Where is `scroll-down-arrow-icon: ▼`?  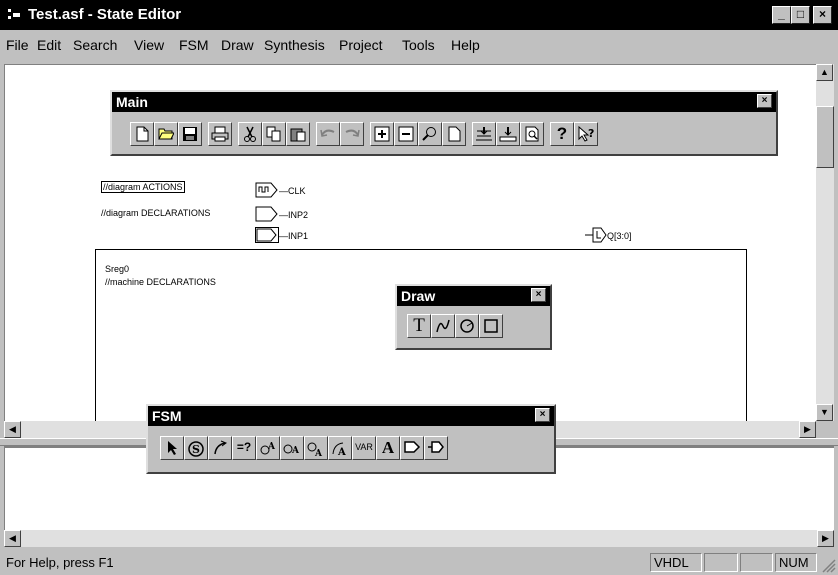
scroll-down-arrow-icon: ▼ is located at coordinates (824, 412).